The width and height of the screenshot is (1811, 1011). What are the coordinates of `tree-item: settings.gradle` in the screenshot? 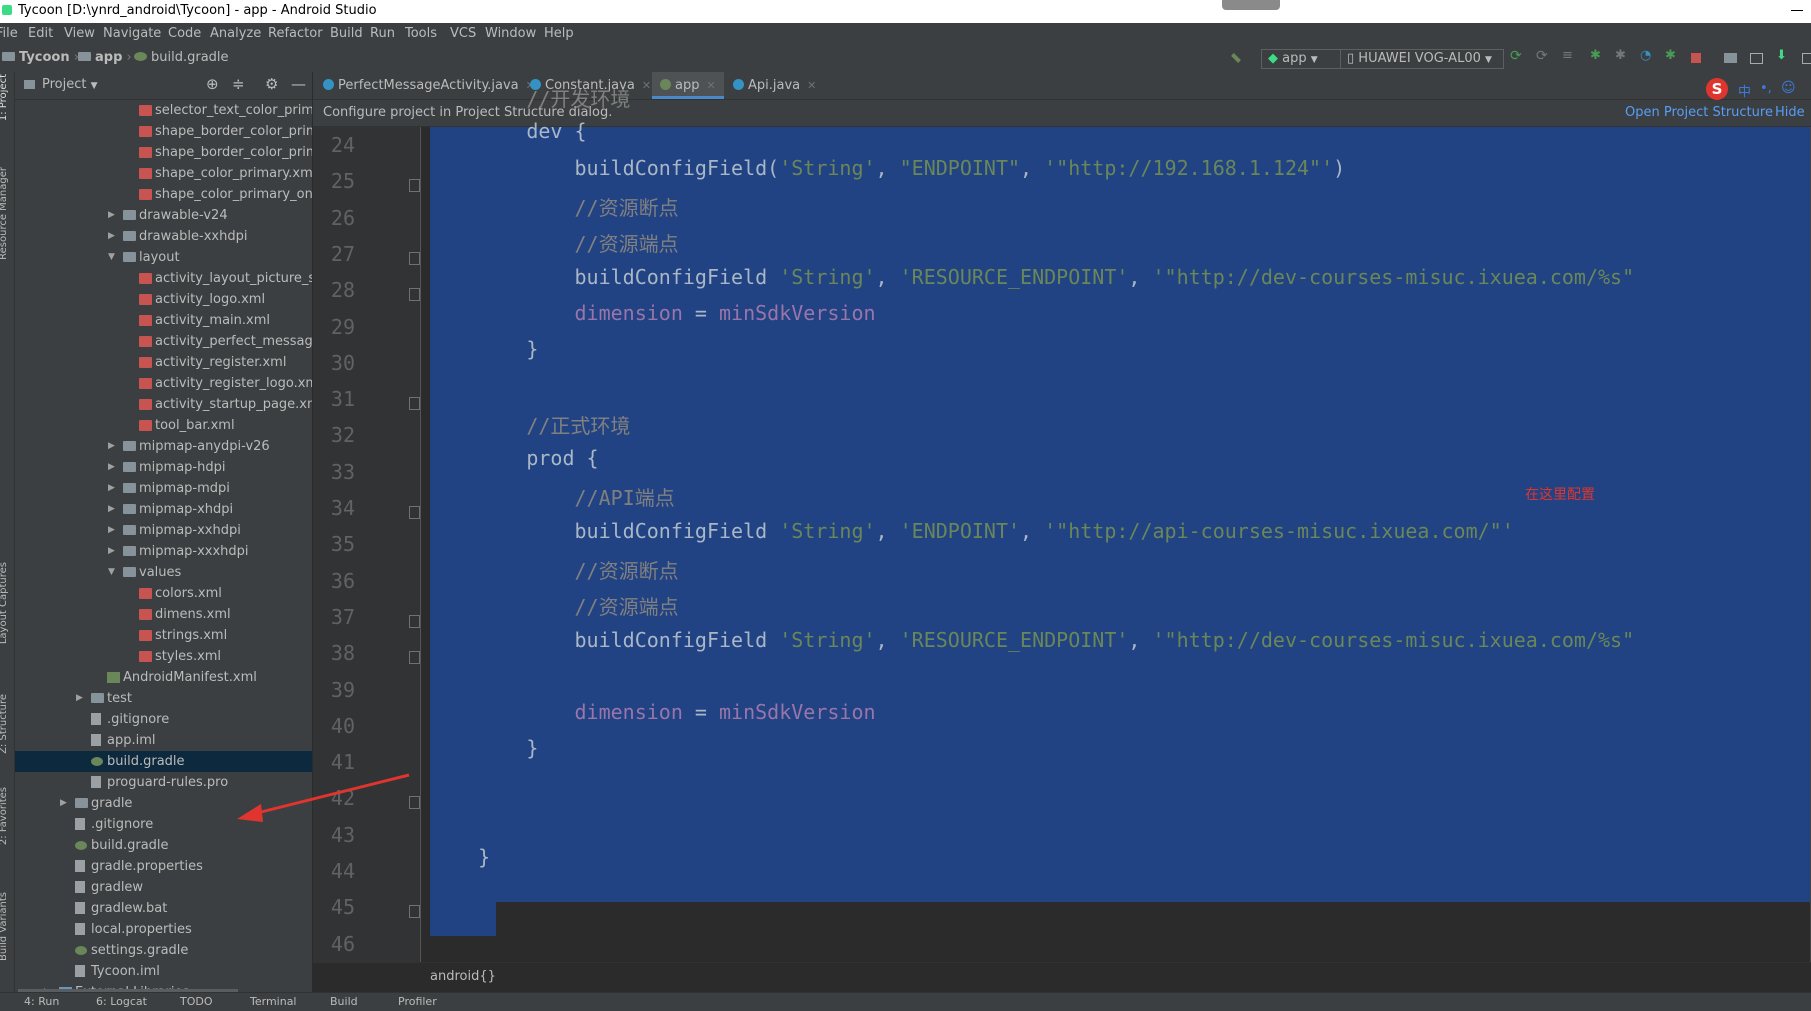 It's located at (163, 950).